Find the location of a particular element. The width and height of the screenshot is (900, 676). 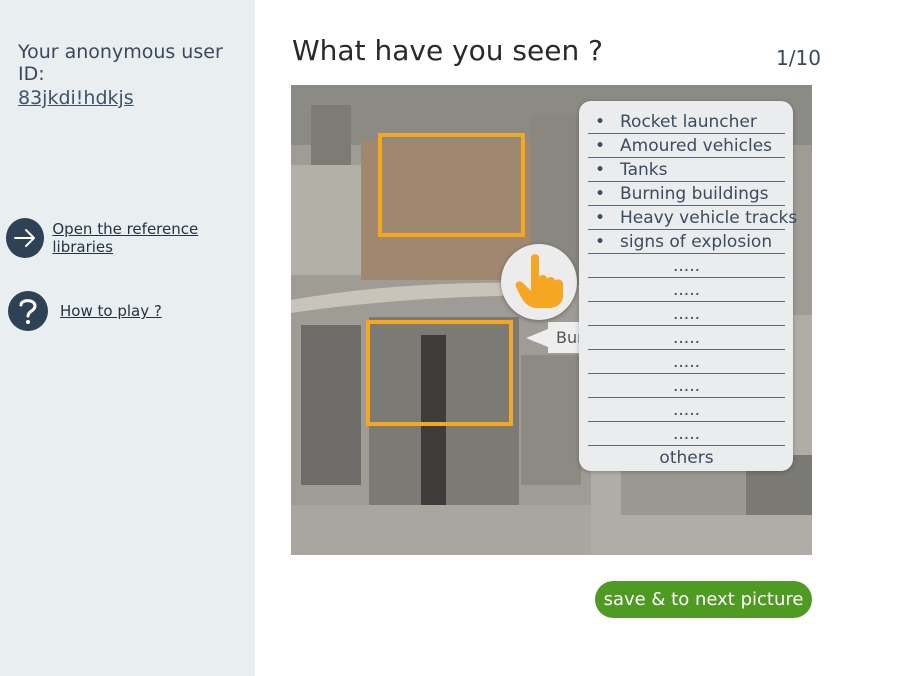

pointing-hand-icon is located at coordinates (539, 282).